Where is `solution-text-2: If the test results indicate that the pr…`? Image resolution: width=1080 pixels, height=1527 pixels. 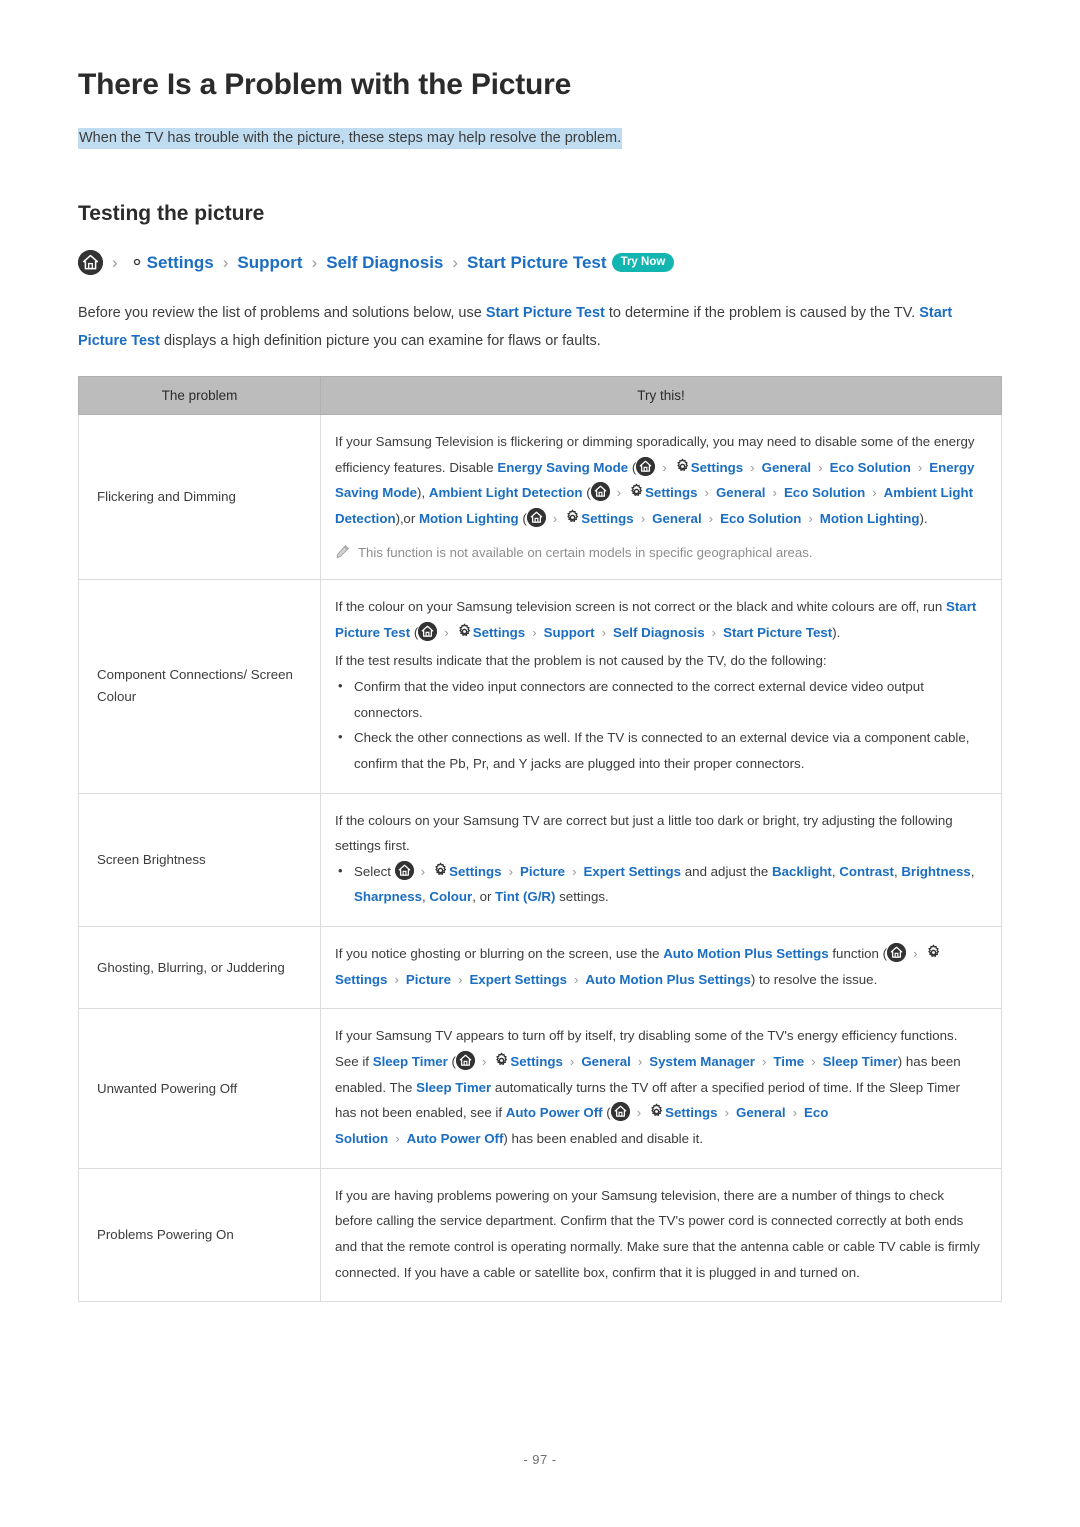 solution-text-2: If the test results indicate that the pr… is located at coordinates (581, 661).